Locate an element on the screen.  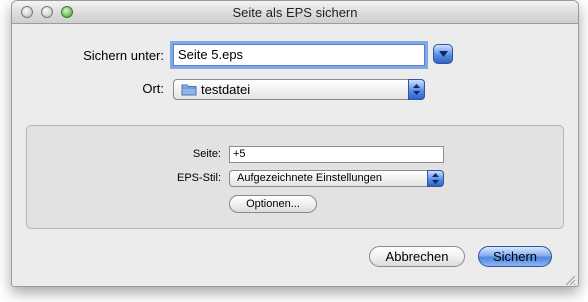
resize-grip is located at coordinates (570, 279).